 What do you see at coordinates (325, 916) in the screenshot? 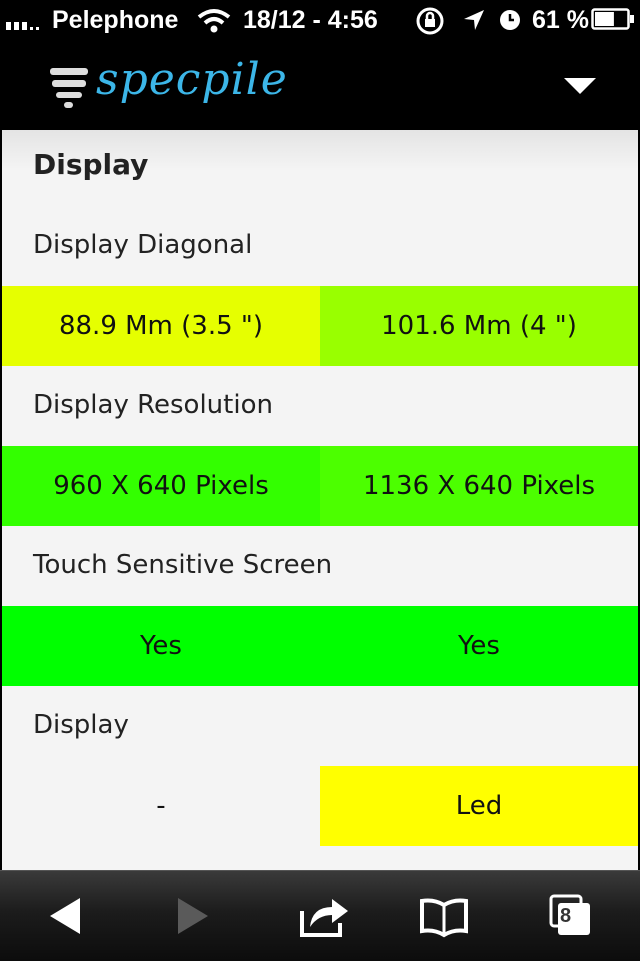
I see `share-icon` at bounding box center [325, 916].